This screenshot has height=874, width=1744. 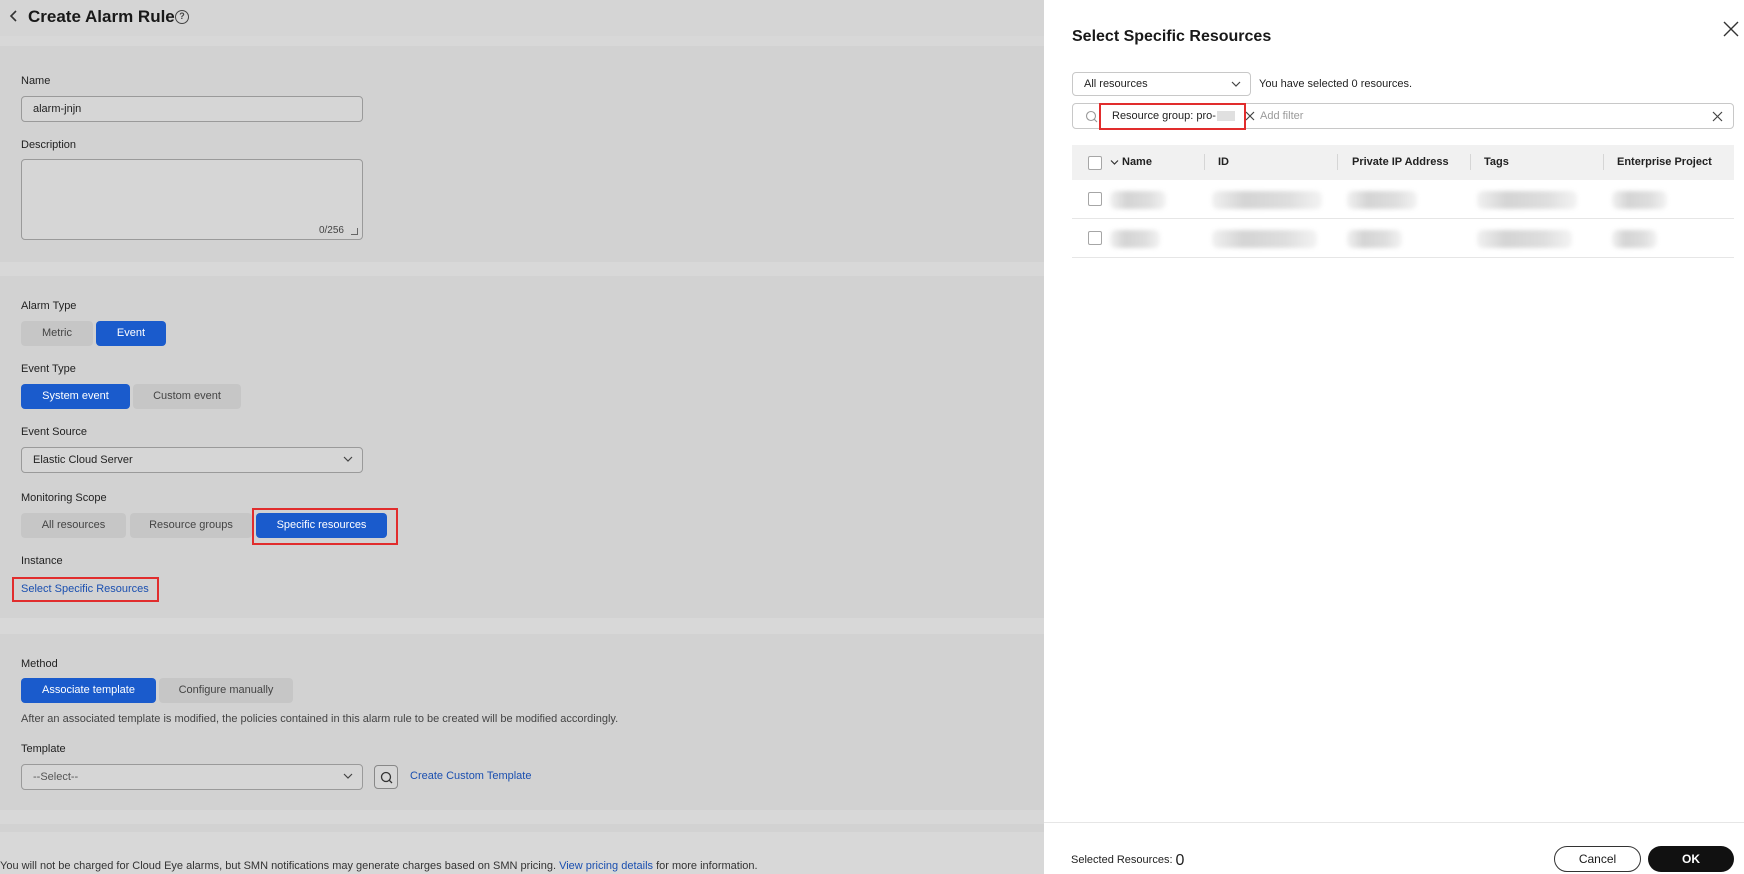 I want to click on column-name: Name, so click(x=1137, y=162).